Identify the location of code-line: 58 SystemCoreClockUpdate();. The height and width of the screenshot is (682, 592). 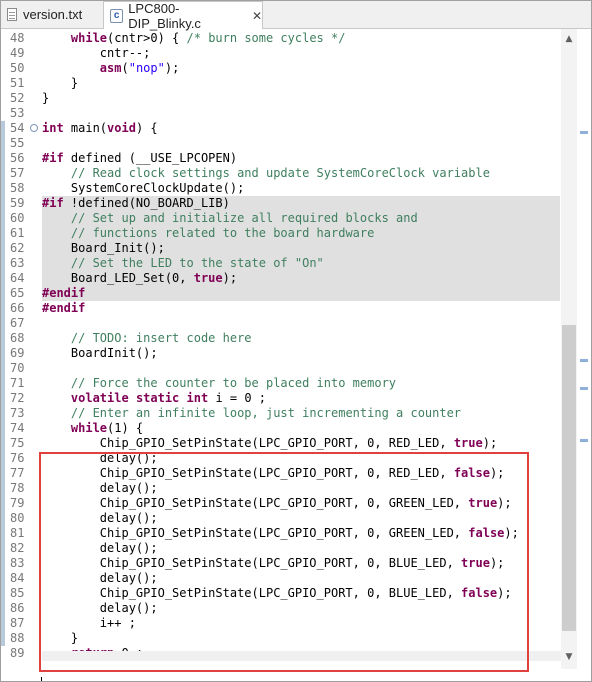
(281, 188).